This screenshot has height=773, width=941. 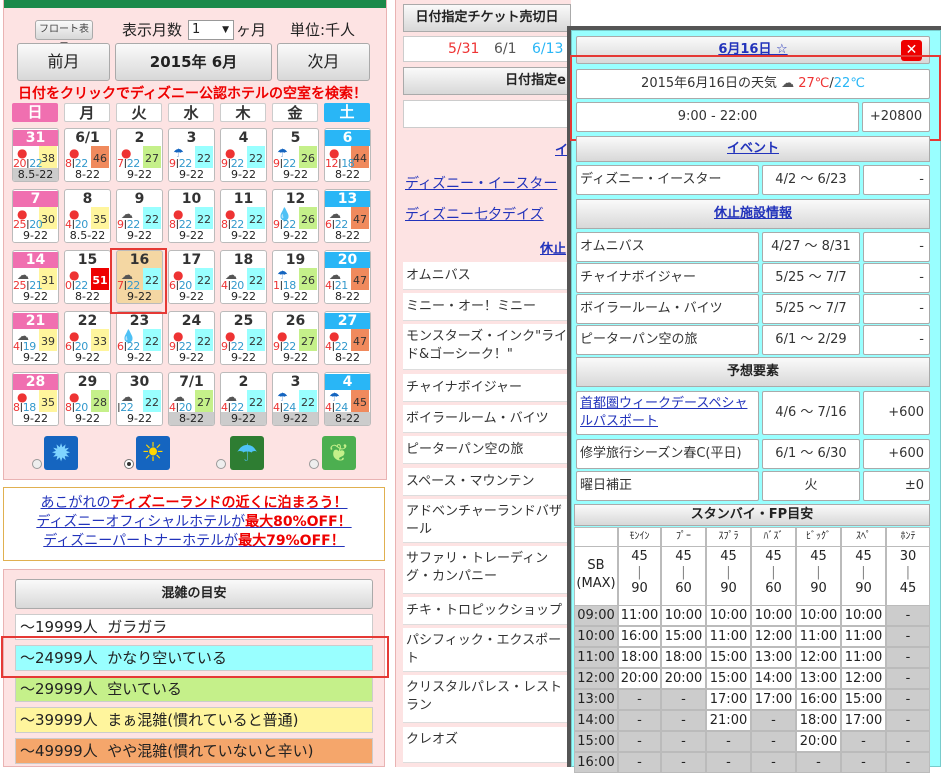 I want to click on calendar-day: 23 💧 22 6|22 9-22, so click(x=139, y=338).